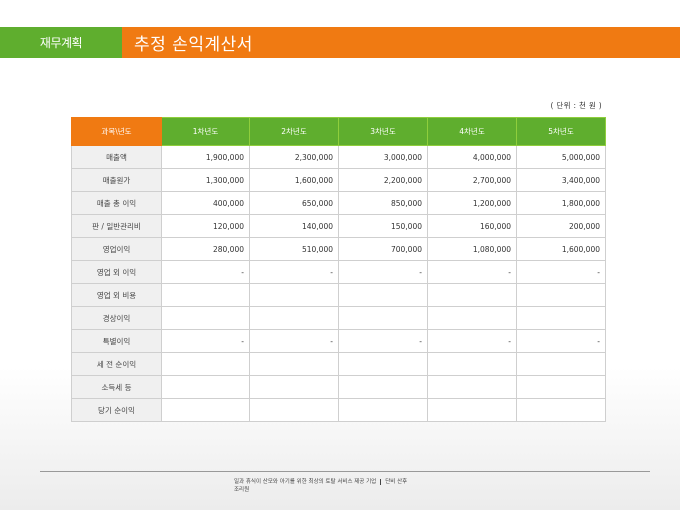 The image size is (680, 510). I want to click on footer-separator, so click(381, 481).